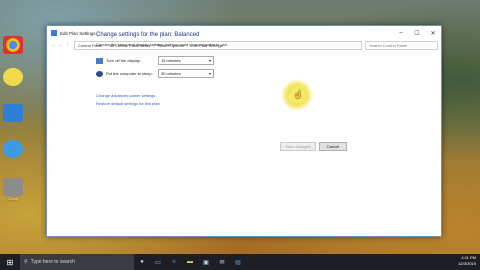 This screenshot has width=480, height=270. What do you see at coordinates (333, 146) in the screenshot?
I see `cancel-button: Cancel` at bounding box center [333, 146].